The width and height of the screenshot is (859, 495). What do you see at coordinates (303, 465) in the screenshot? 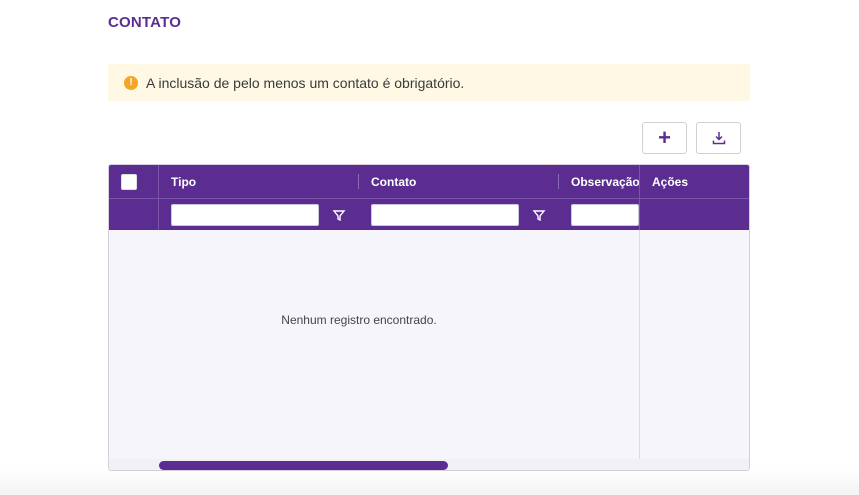
I see `horizontal-scrollbar-thumb` at bounding box center [303, 465].